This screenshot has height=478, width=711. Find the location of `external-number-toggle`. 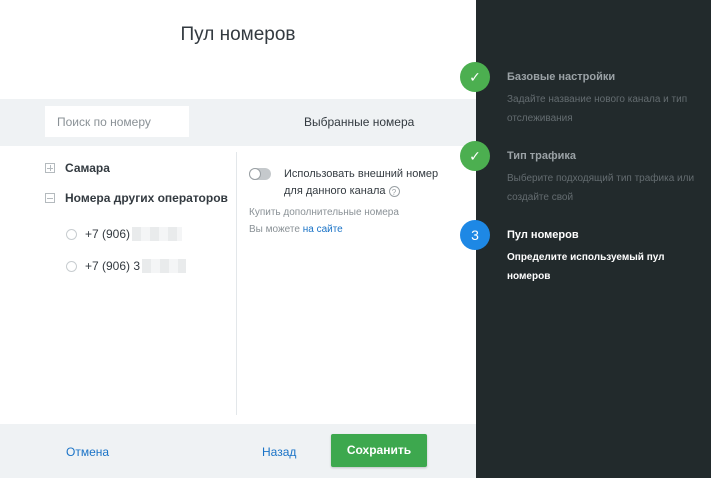

external-number-toggle is located at coordinates (260, 174).